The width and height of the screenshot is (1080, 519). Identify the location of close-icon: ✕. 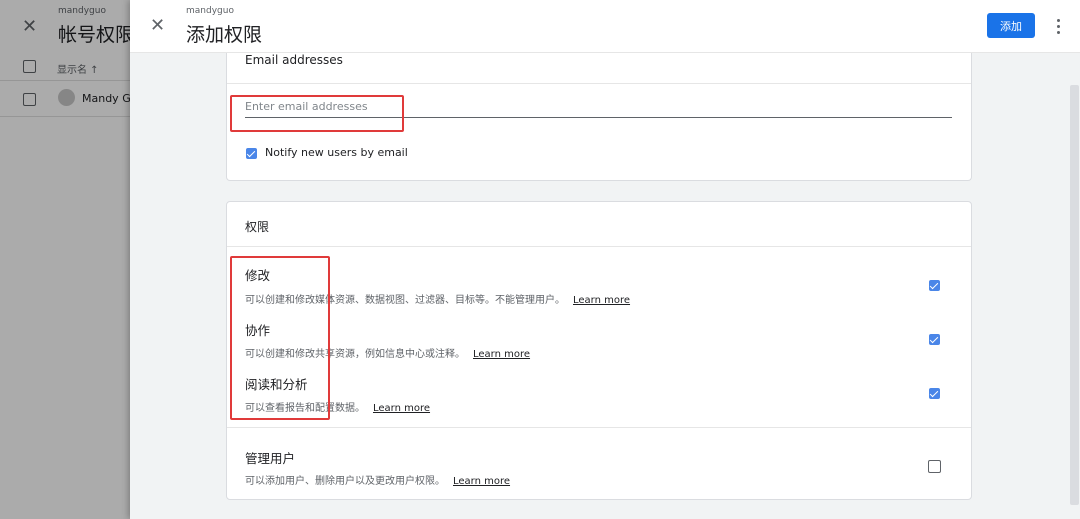
(157, 25).